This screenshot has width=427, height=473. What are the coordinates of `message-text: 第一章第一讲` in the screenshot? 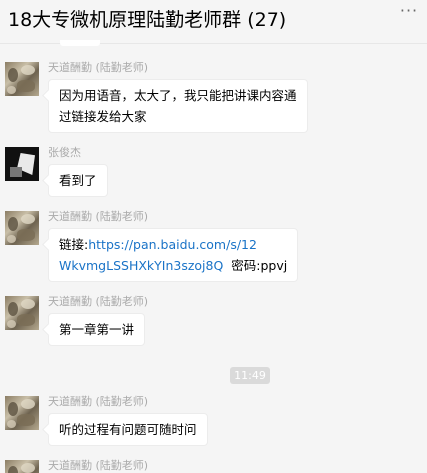 It's located at (97, 329).